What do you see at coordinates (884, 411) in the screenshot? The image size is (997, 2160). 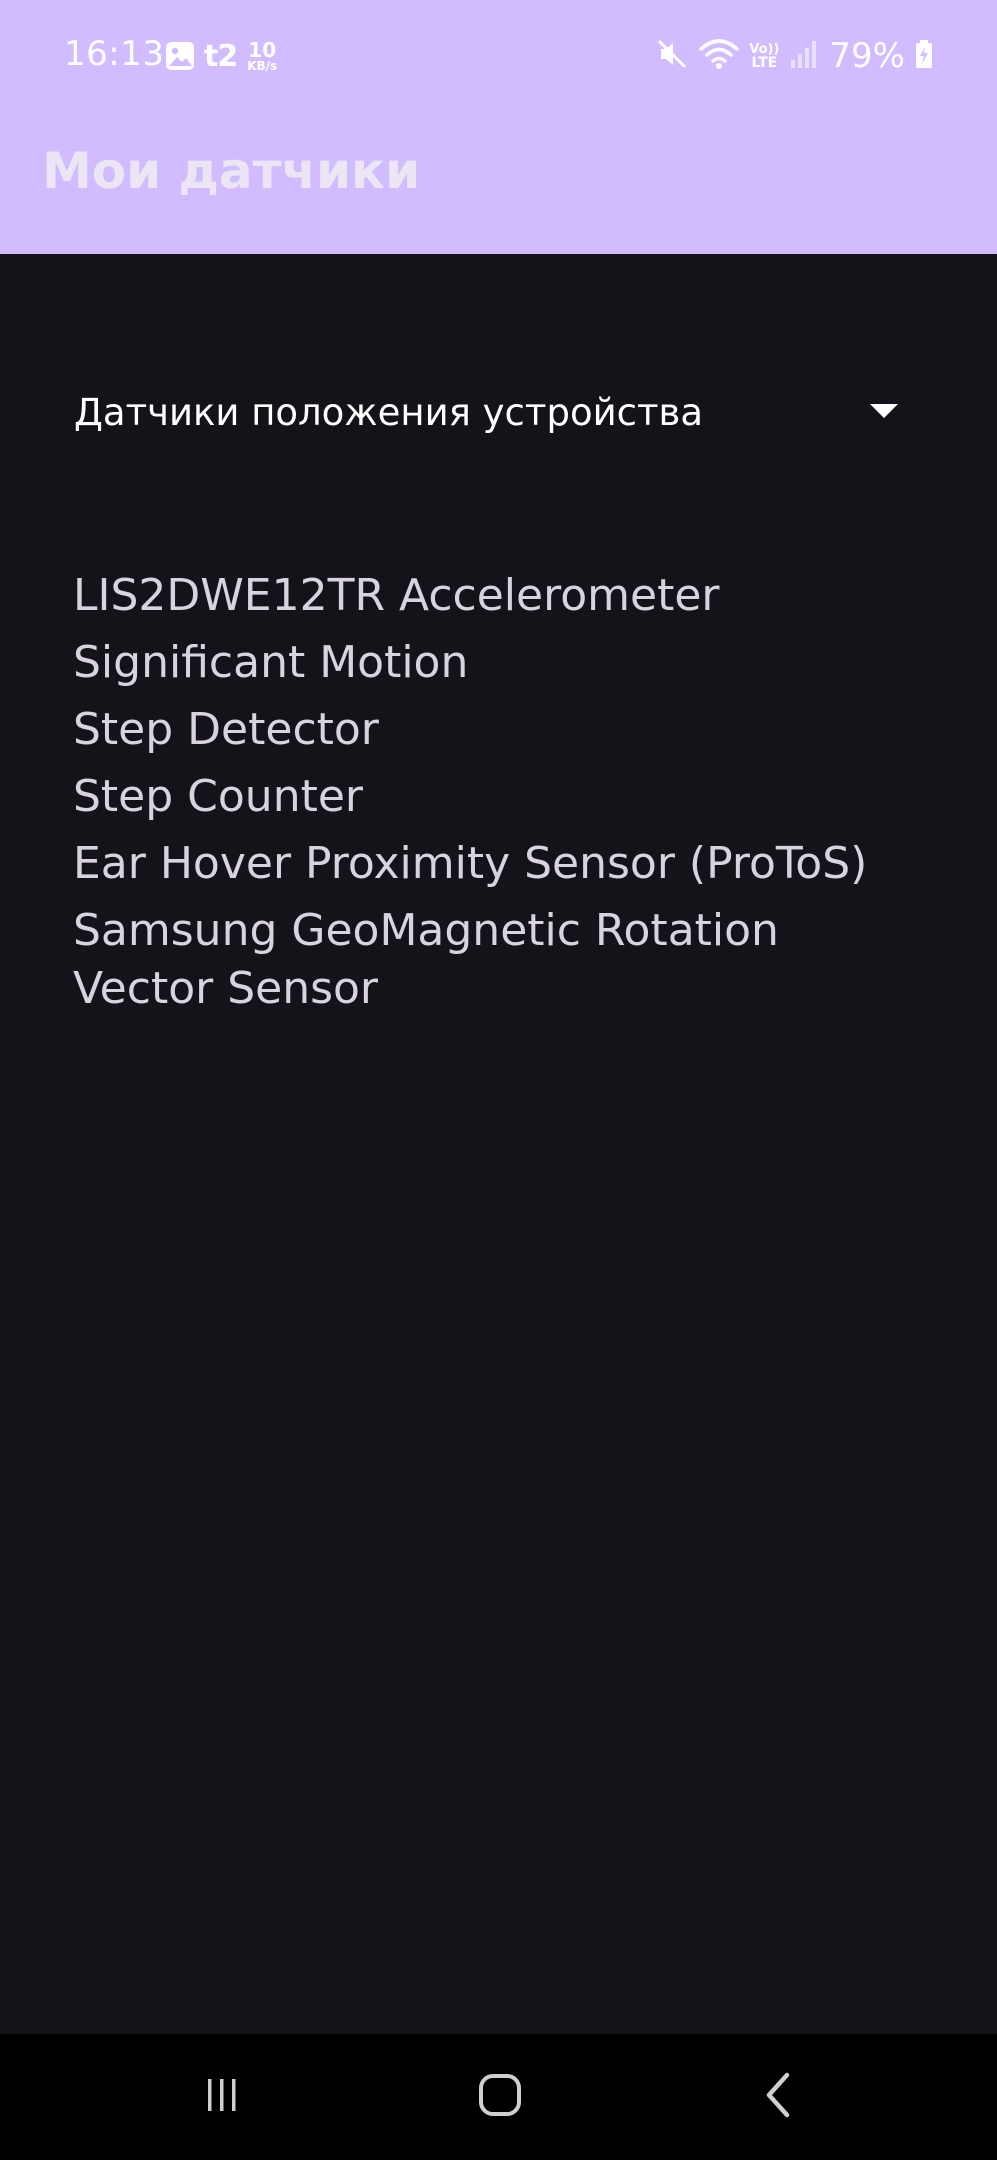 I see `dropdown-arrow-icon` at bounding box center [884, 411].